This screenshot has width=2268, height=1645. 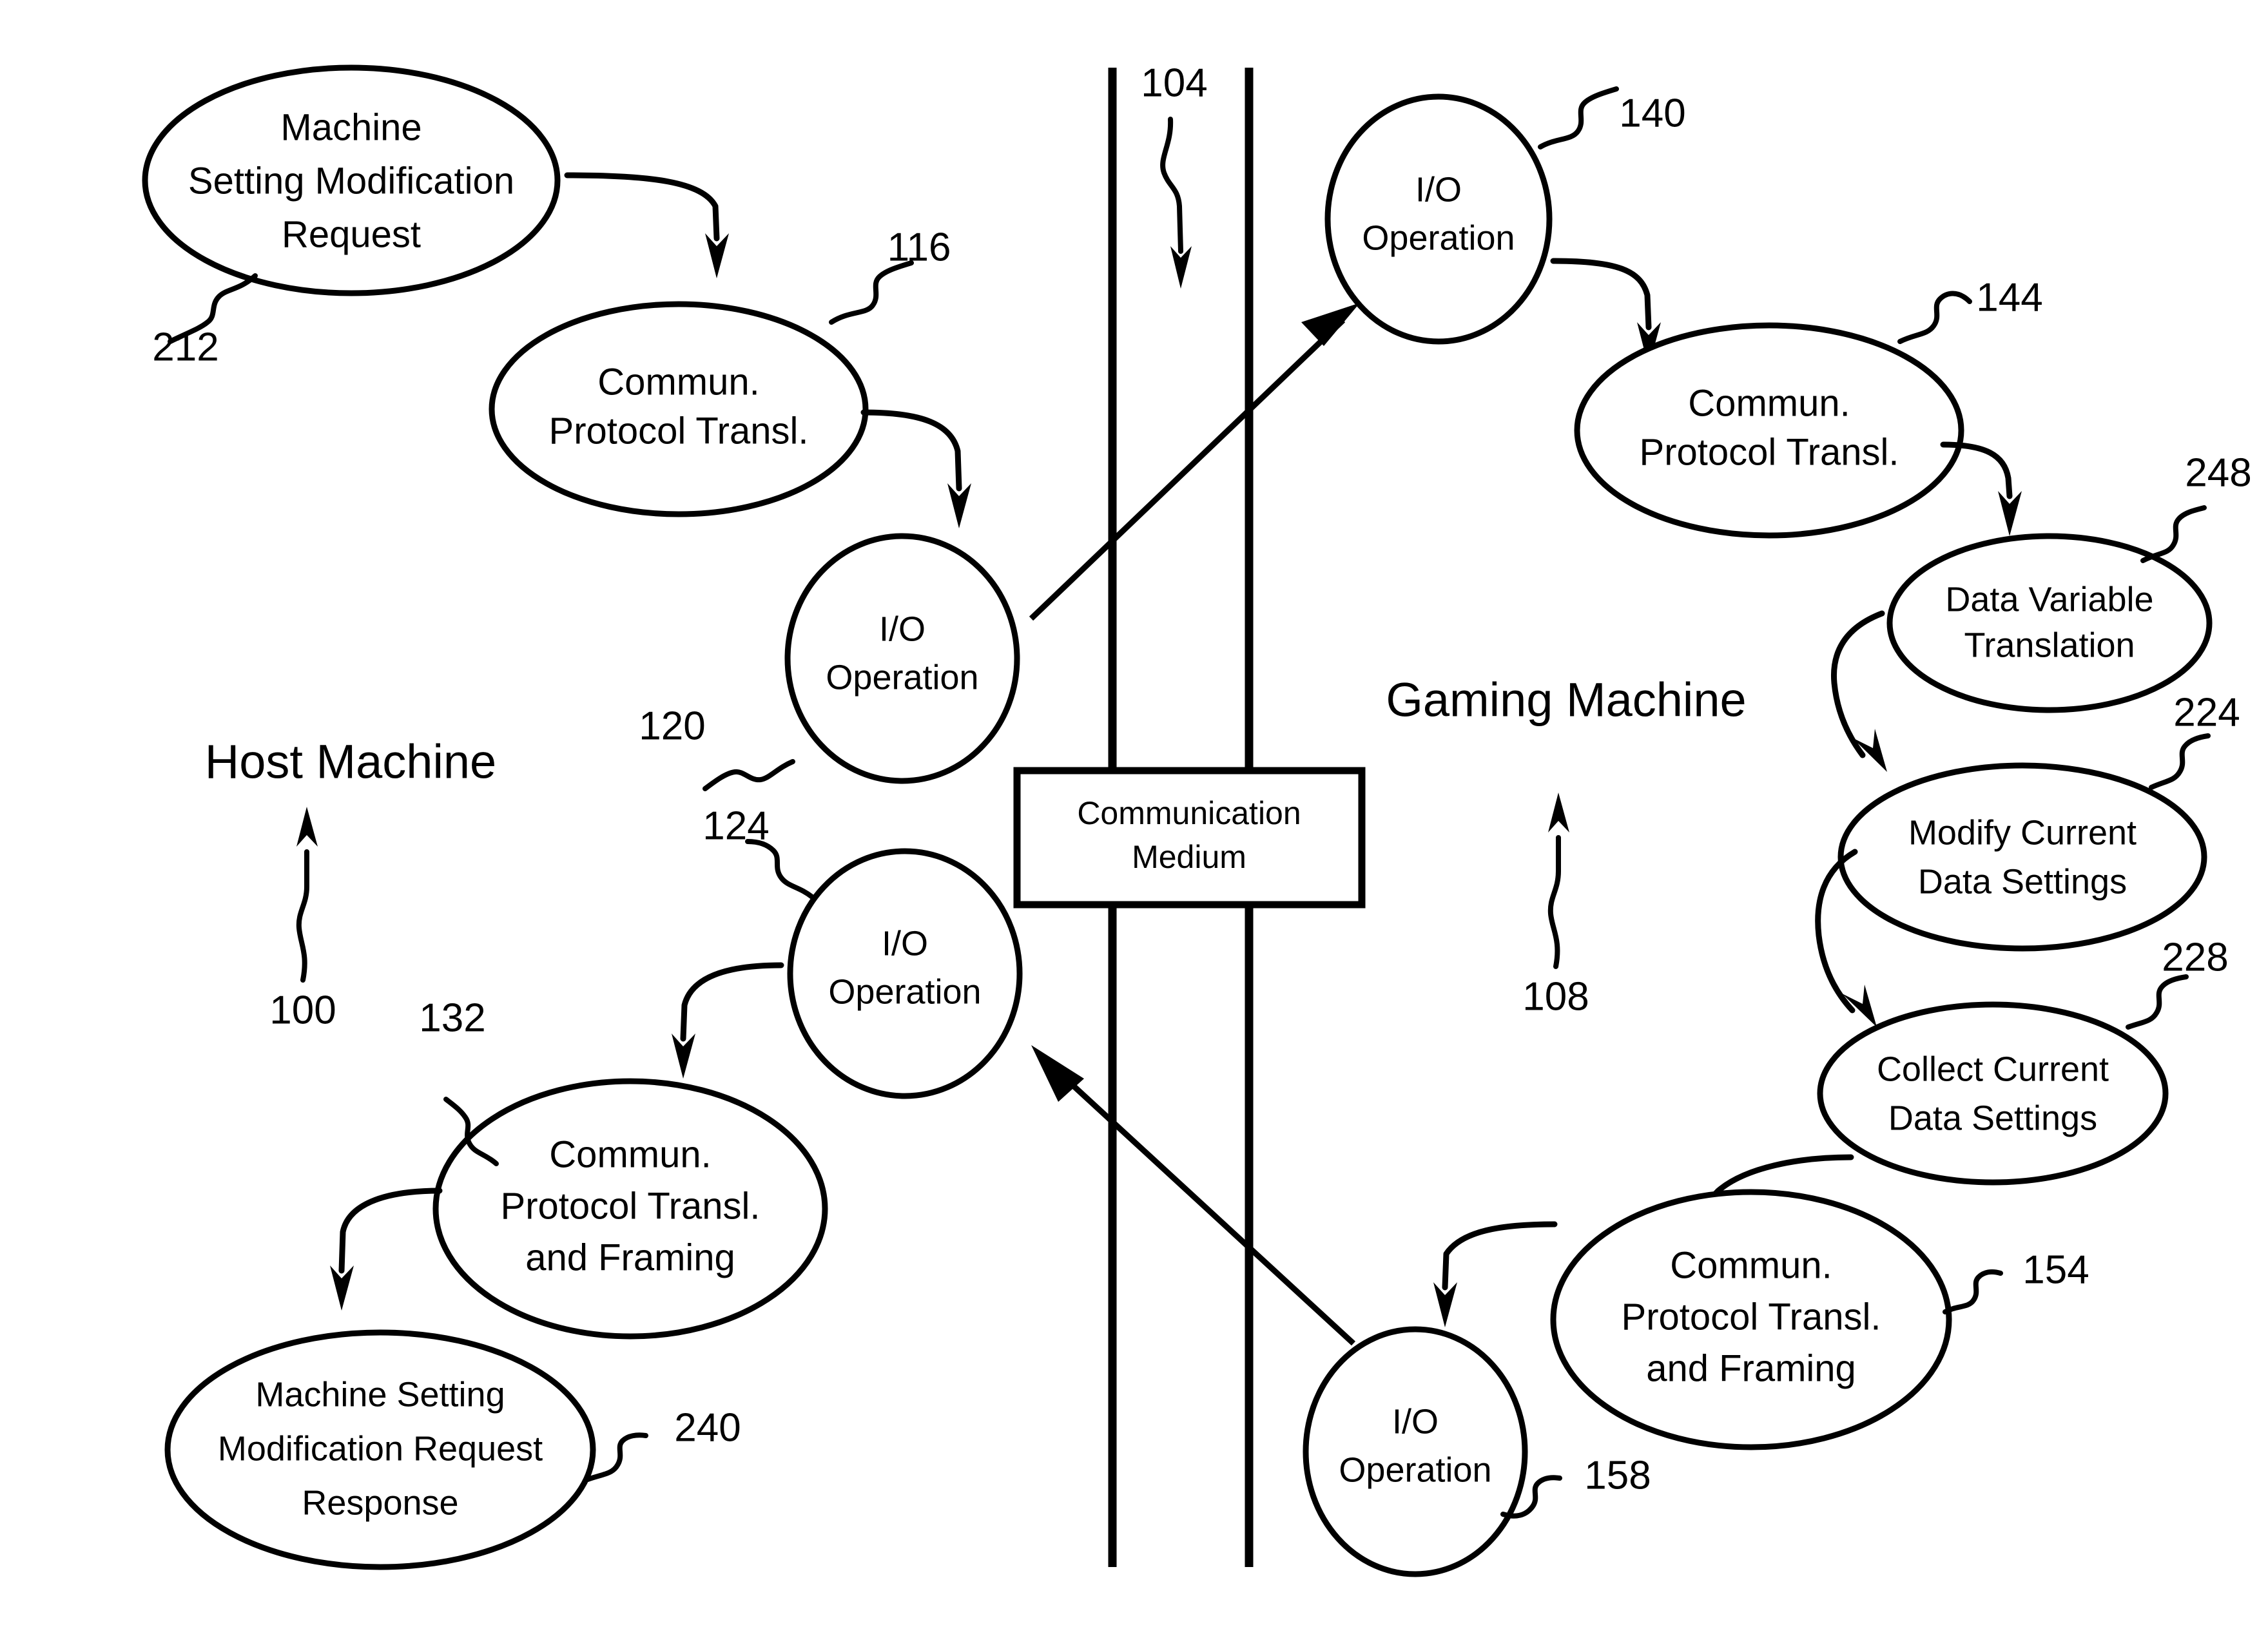 I want to click on node-modify-current-data-settings: Modify Current Data Settings, so click(x=2022, y=857).